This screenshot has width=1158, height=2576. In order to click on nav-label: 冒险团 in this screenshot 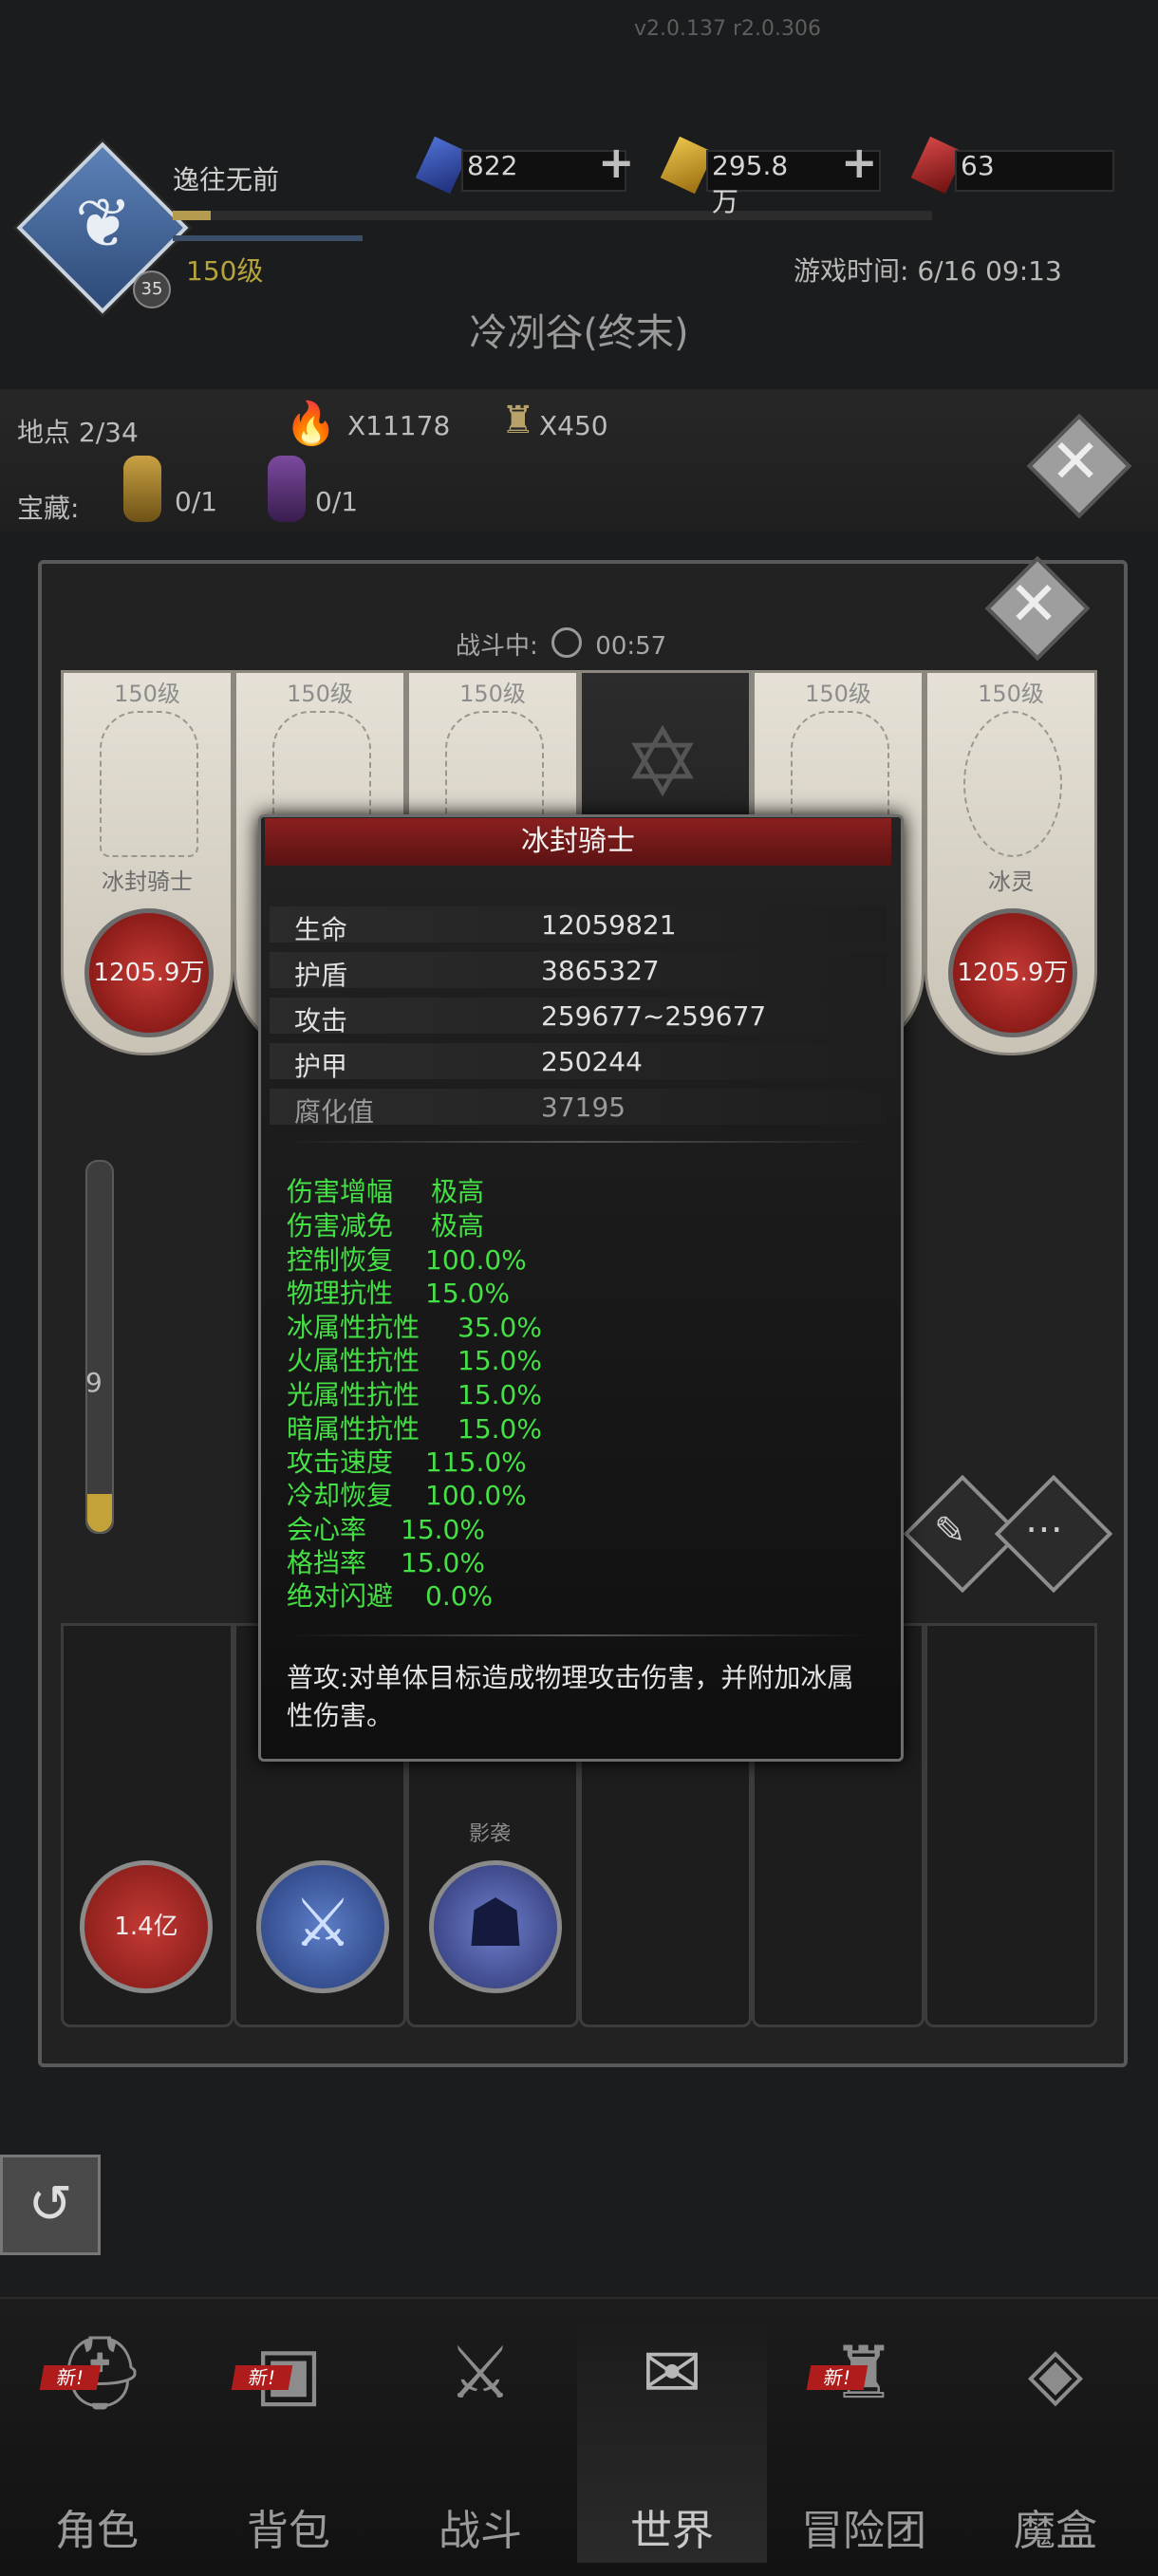, I will do `click(863, 2531)`.